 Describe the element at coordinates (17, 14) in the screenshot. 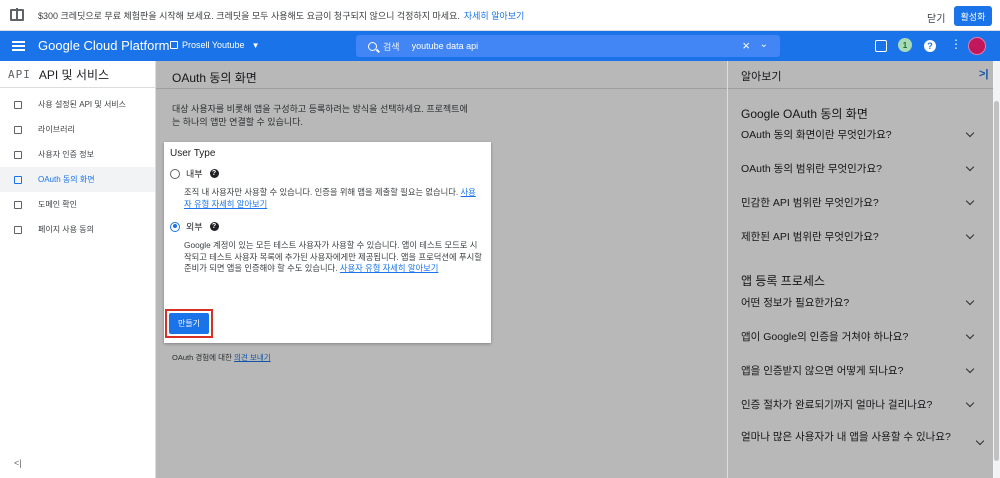

I see `gift-icon` at that location.